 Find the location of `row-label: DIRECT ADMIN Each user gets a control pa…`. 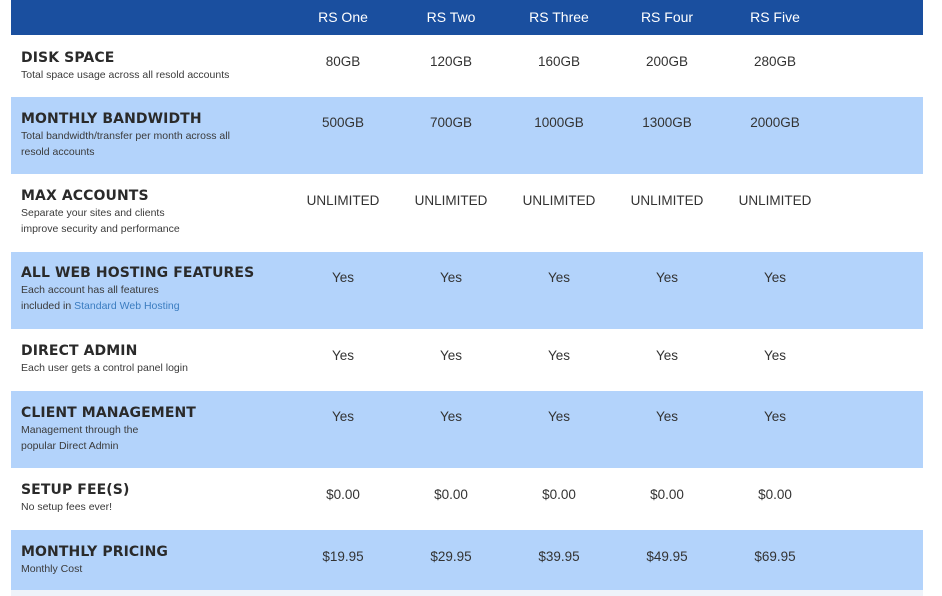

row-label: DIRECT ADMIN Each user gets a control pa… is located at coordinates (104, 359).